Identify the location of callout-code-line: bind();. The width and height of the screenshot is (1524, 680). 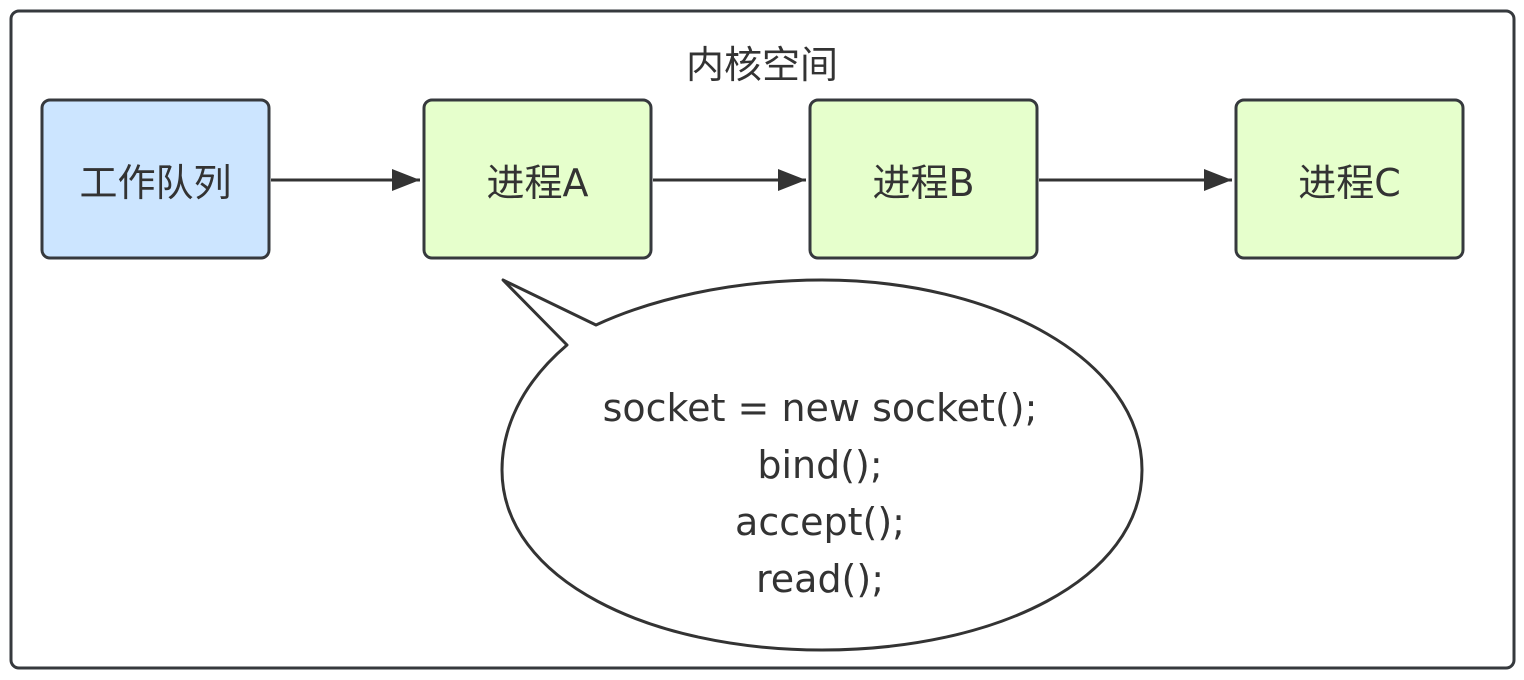
(820, 465).